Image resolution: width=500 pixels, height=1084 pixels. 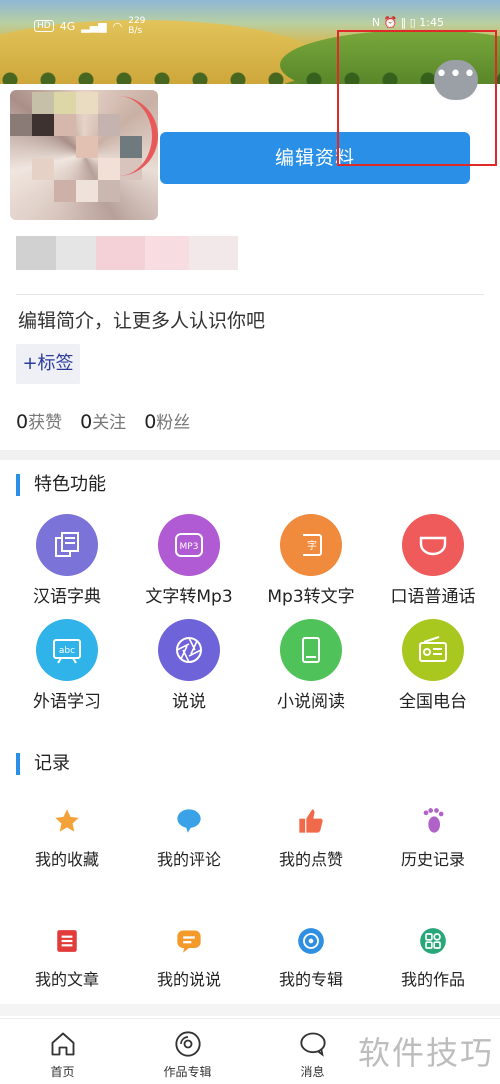 What do you see at coordinates (433, 958) in the screenshot?
I see `record-works: 我的作品` at bounding box center [433, 958].